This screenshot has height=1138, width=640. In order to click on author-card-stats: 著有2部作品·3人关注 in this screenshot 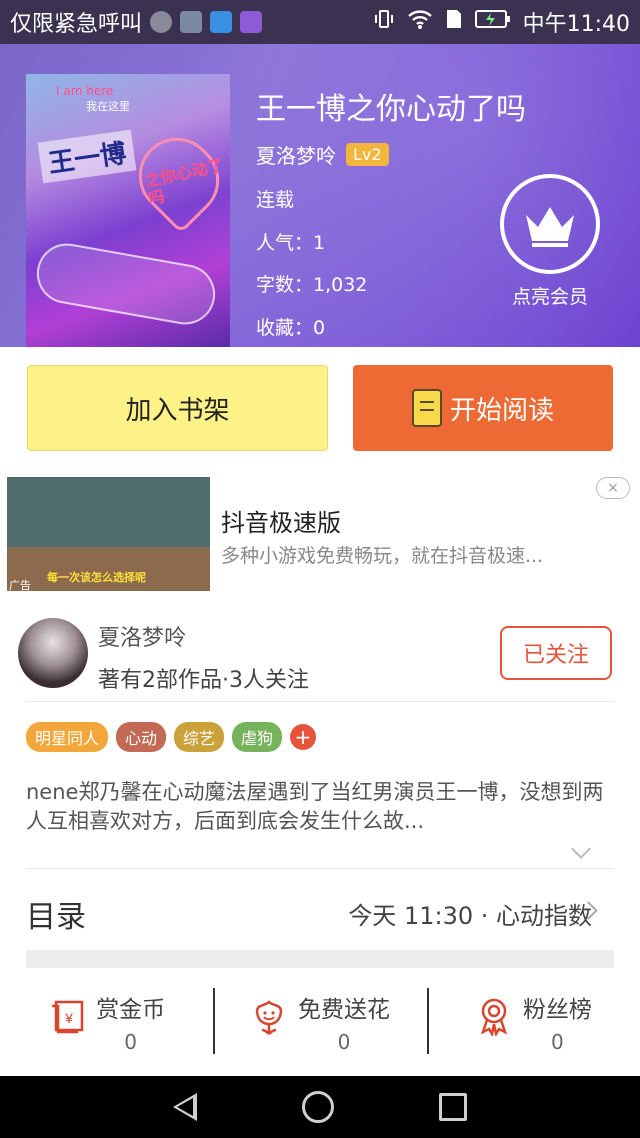, I will do `click(203, 680)`.